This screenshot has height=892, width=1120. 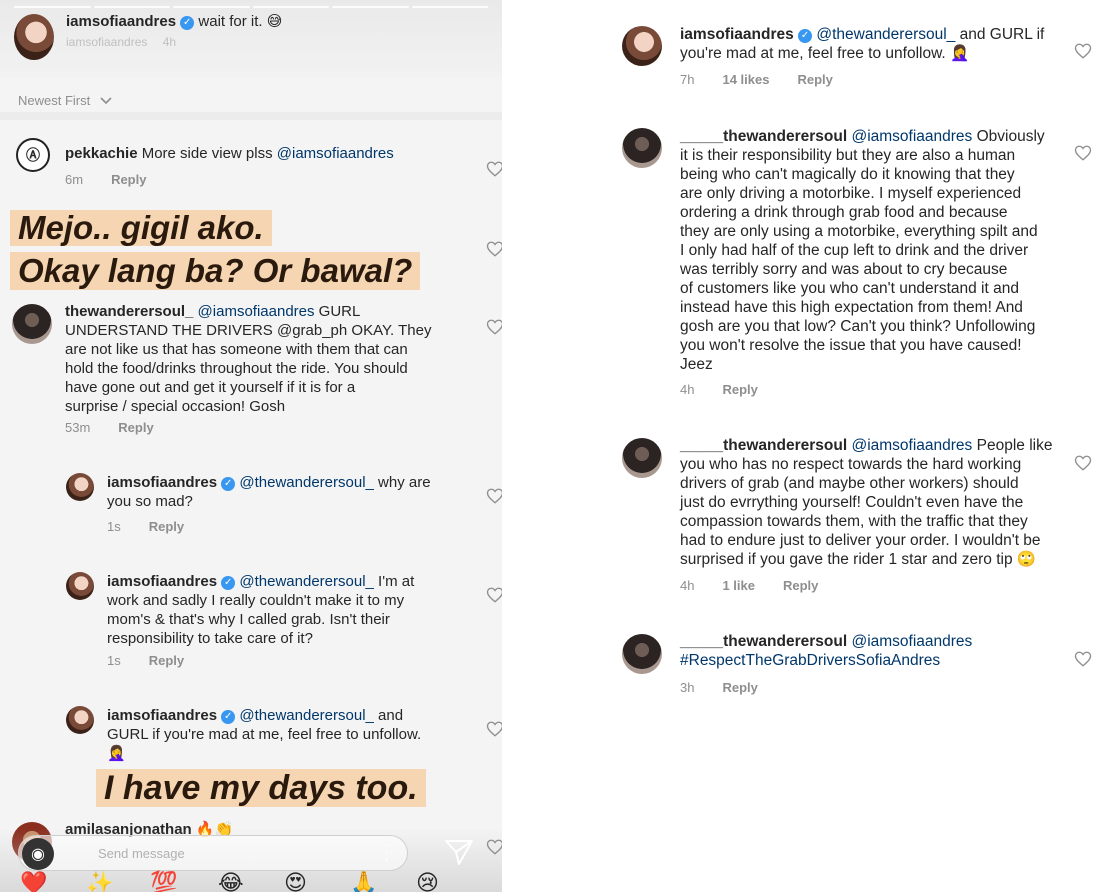 I want to click on quick-reaction-sparkles: ✨, so click(x=99, y=881).